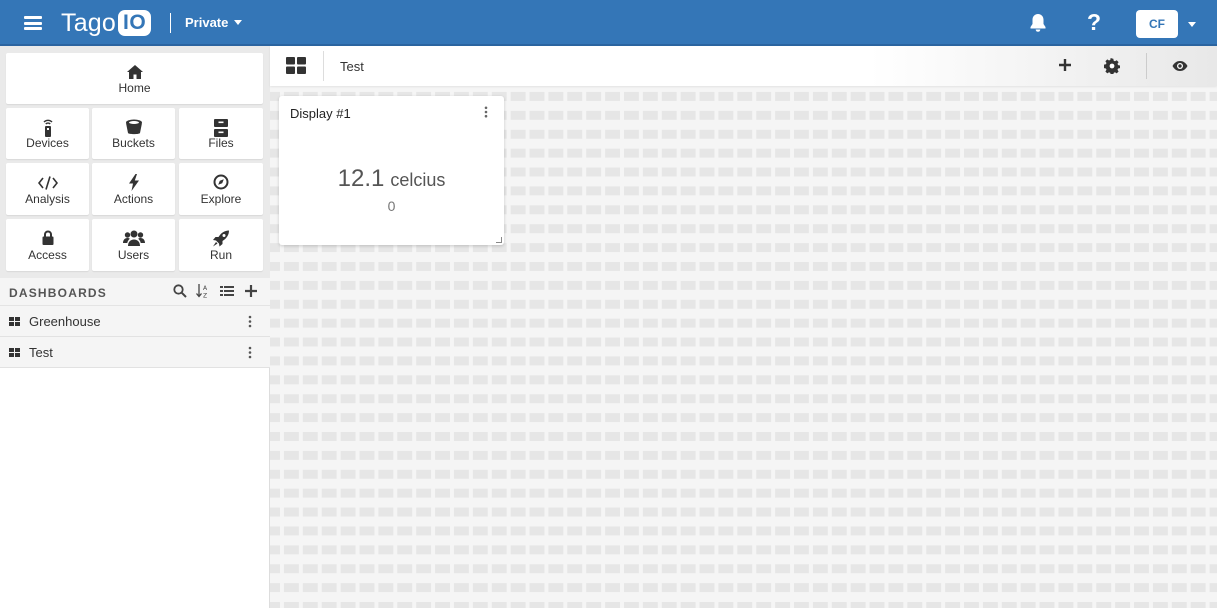 The image size is (1217, 608). Describe the element at coordinates (220, 255) in the screenshot. I see `tile-label: Run` at that location.